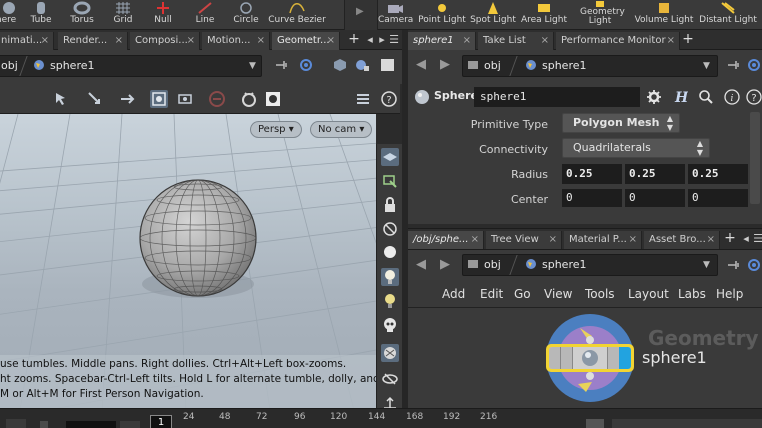  Describe the element at coordinates (390, 379) in the screenshot. I see `visibility-icon` at that location.